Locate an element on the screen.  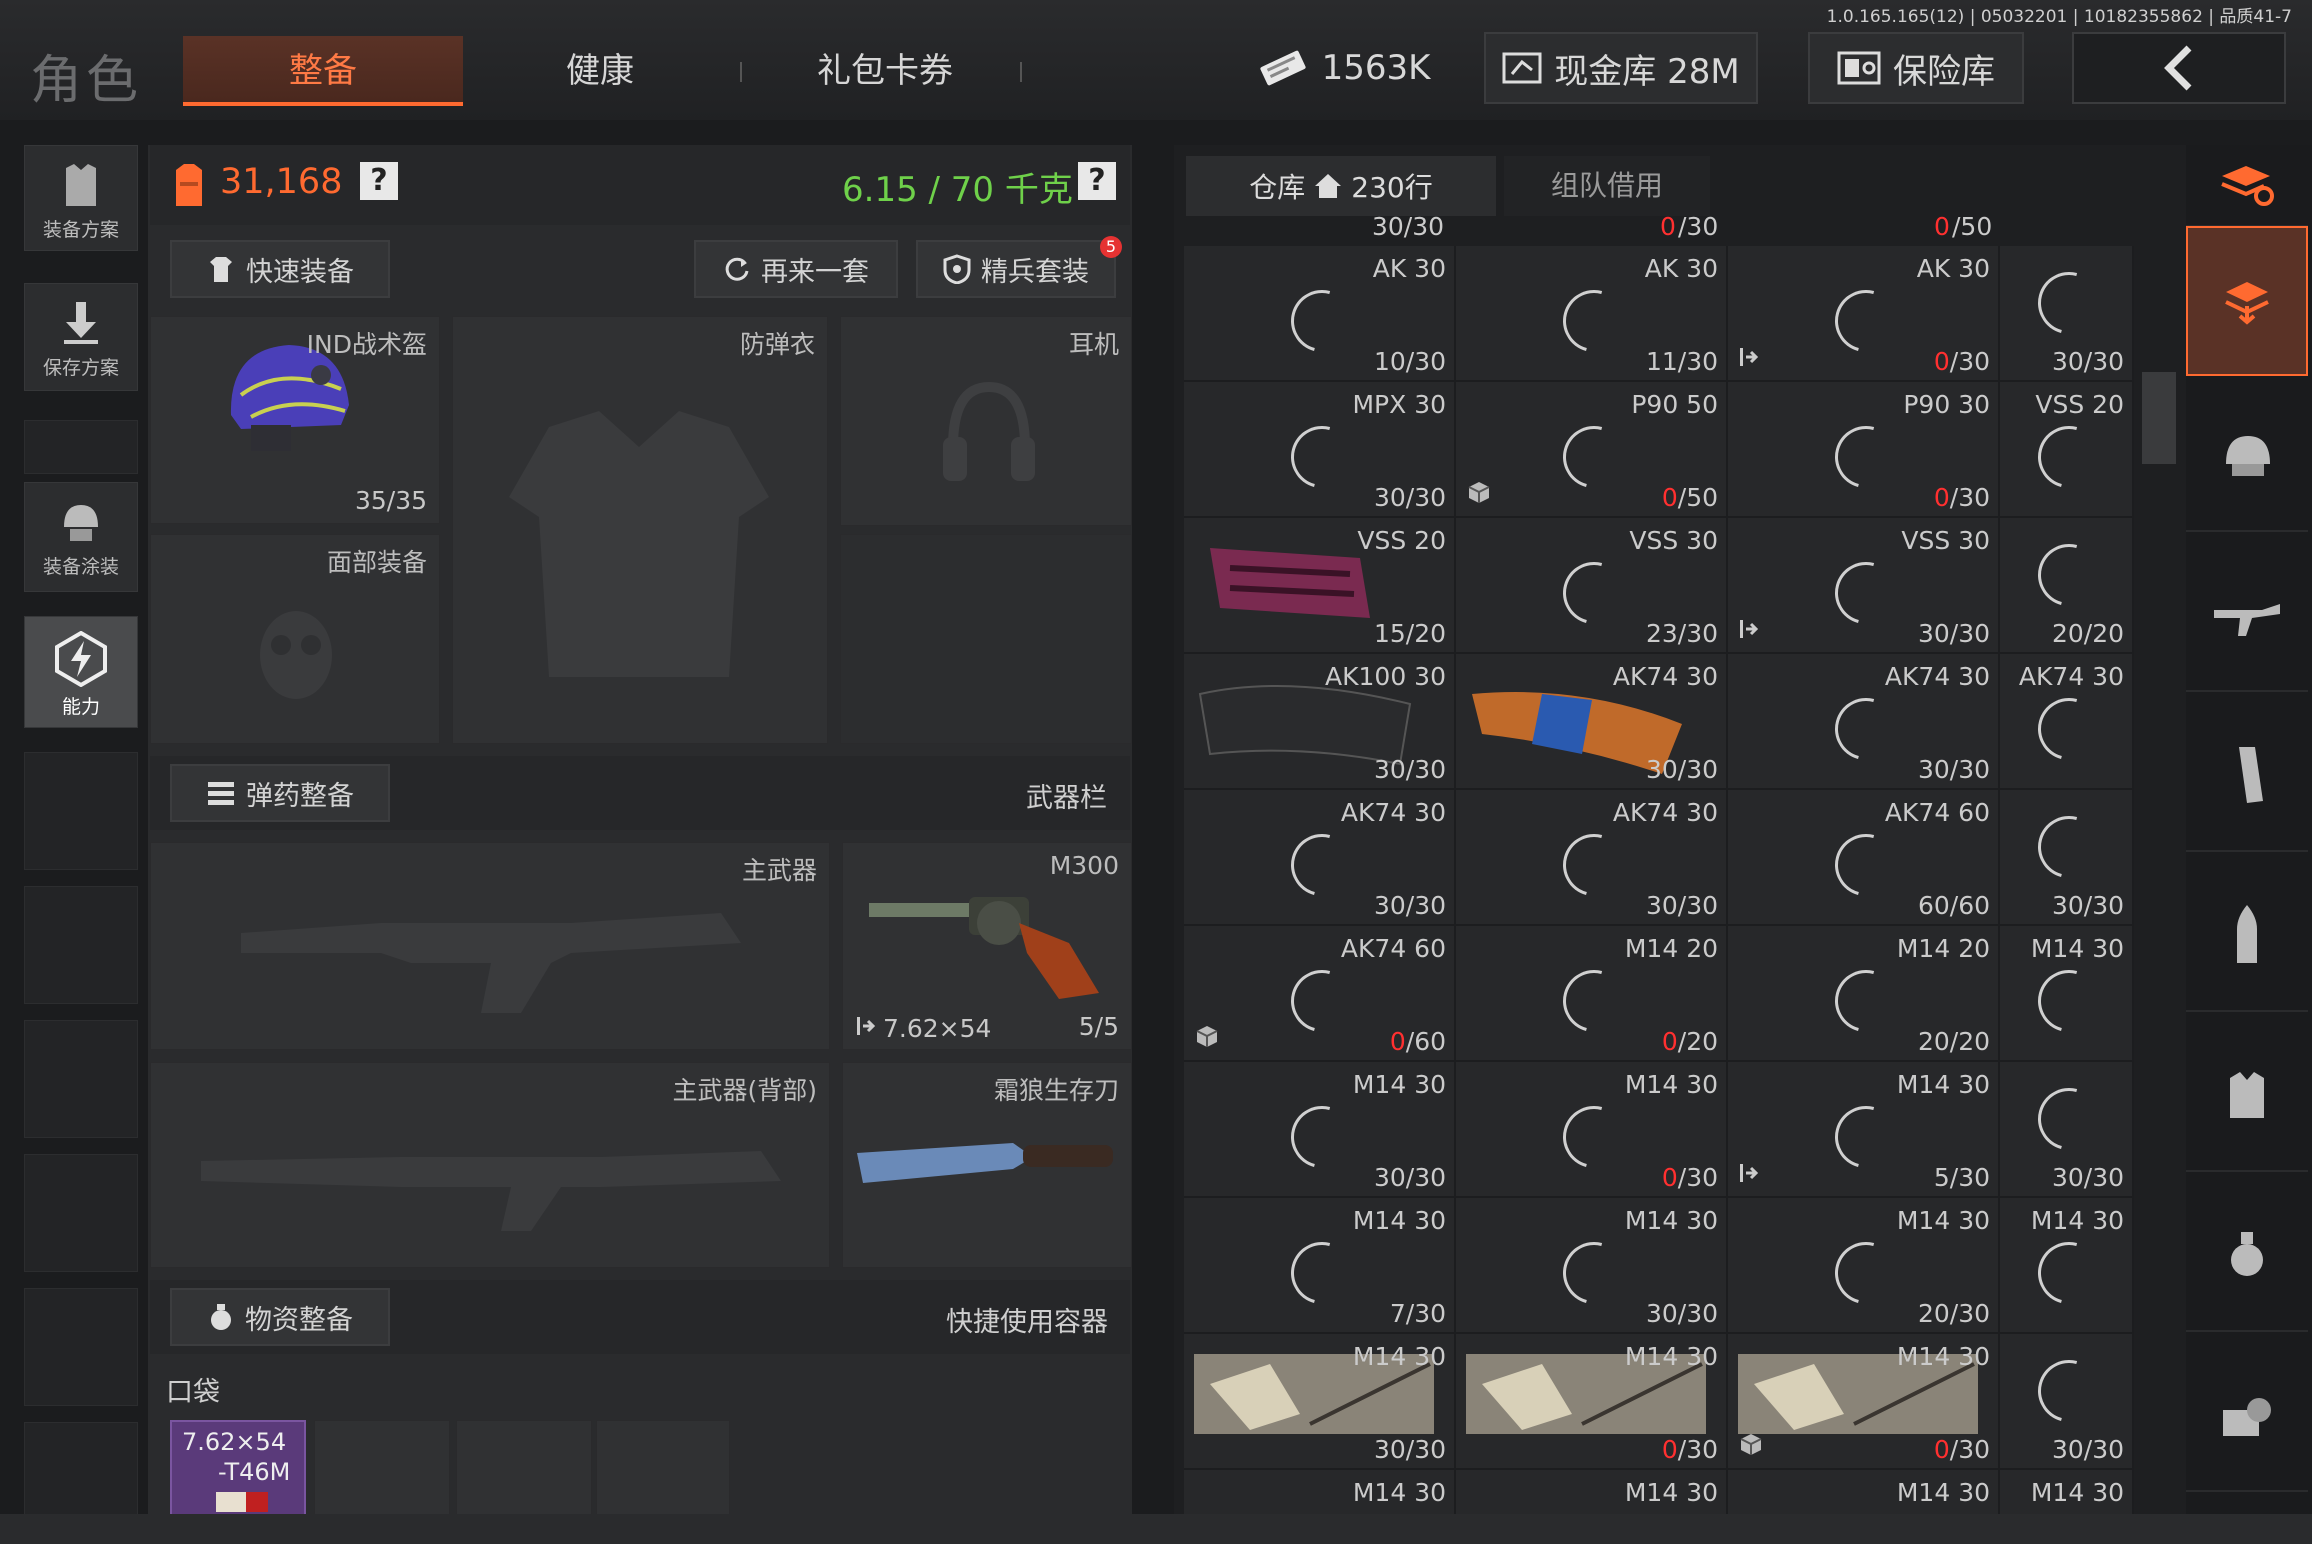
category-helmet is located at coordinates (2247, 456).